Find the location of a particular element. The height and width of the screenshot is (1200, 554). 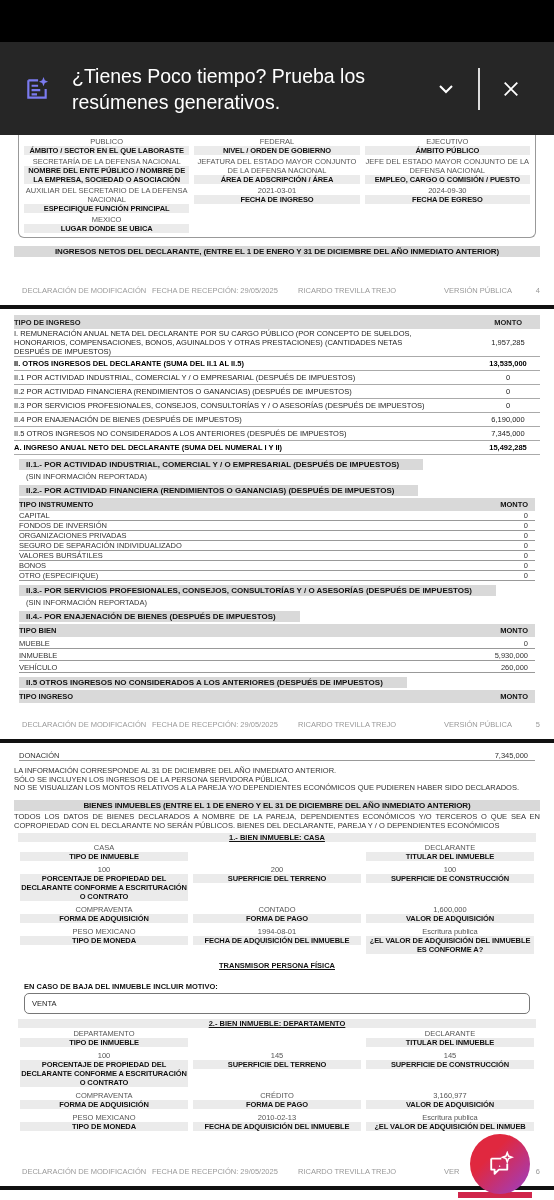

close-icon is located at coordinates (511, 88).